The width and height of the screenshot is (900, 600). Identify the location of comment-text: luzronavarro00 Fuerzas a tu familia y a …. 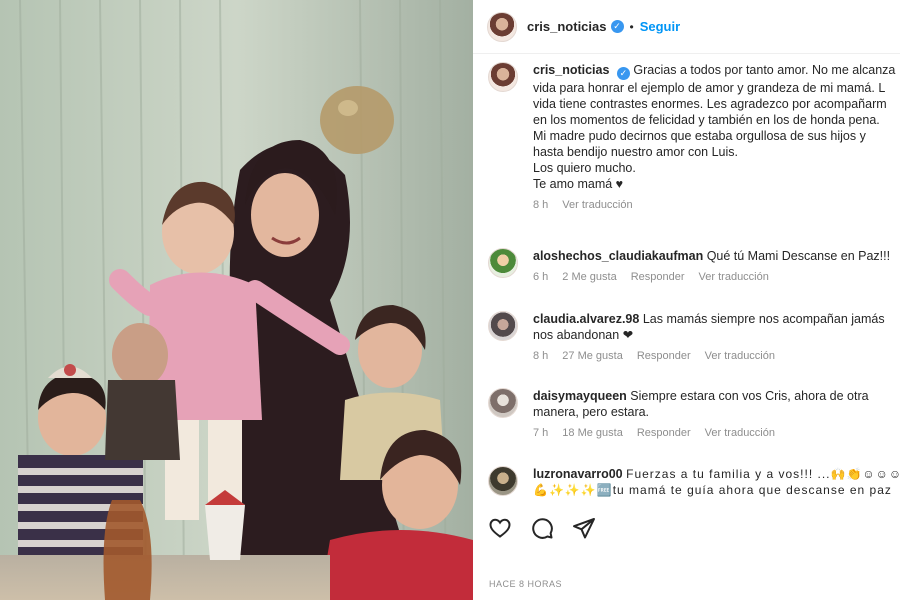
(716, 482).